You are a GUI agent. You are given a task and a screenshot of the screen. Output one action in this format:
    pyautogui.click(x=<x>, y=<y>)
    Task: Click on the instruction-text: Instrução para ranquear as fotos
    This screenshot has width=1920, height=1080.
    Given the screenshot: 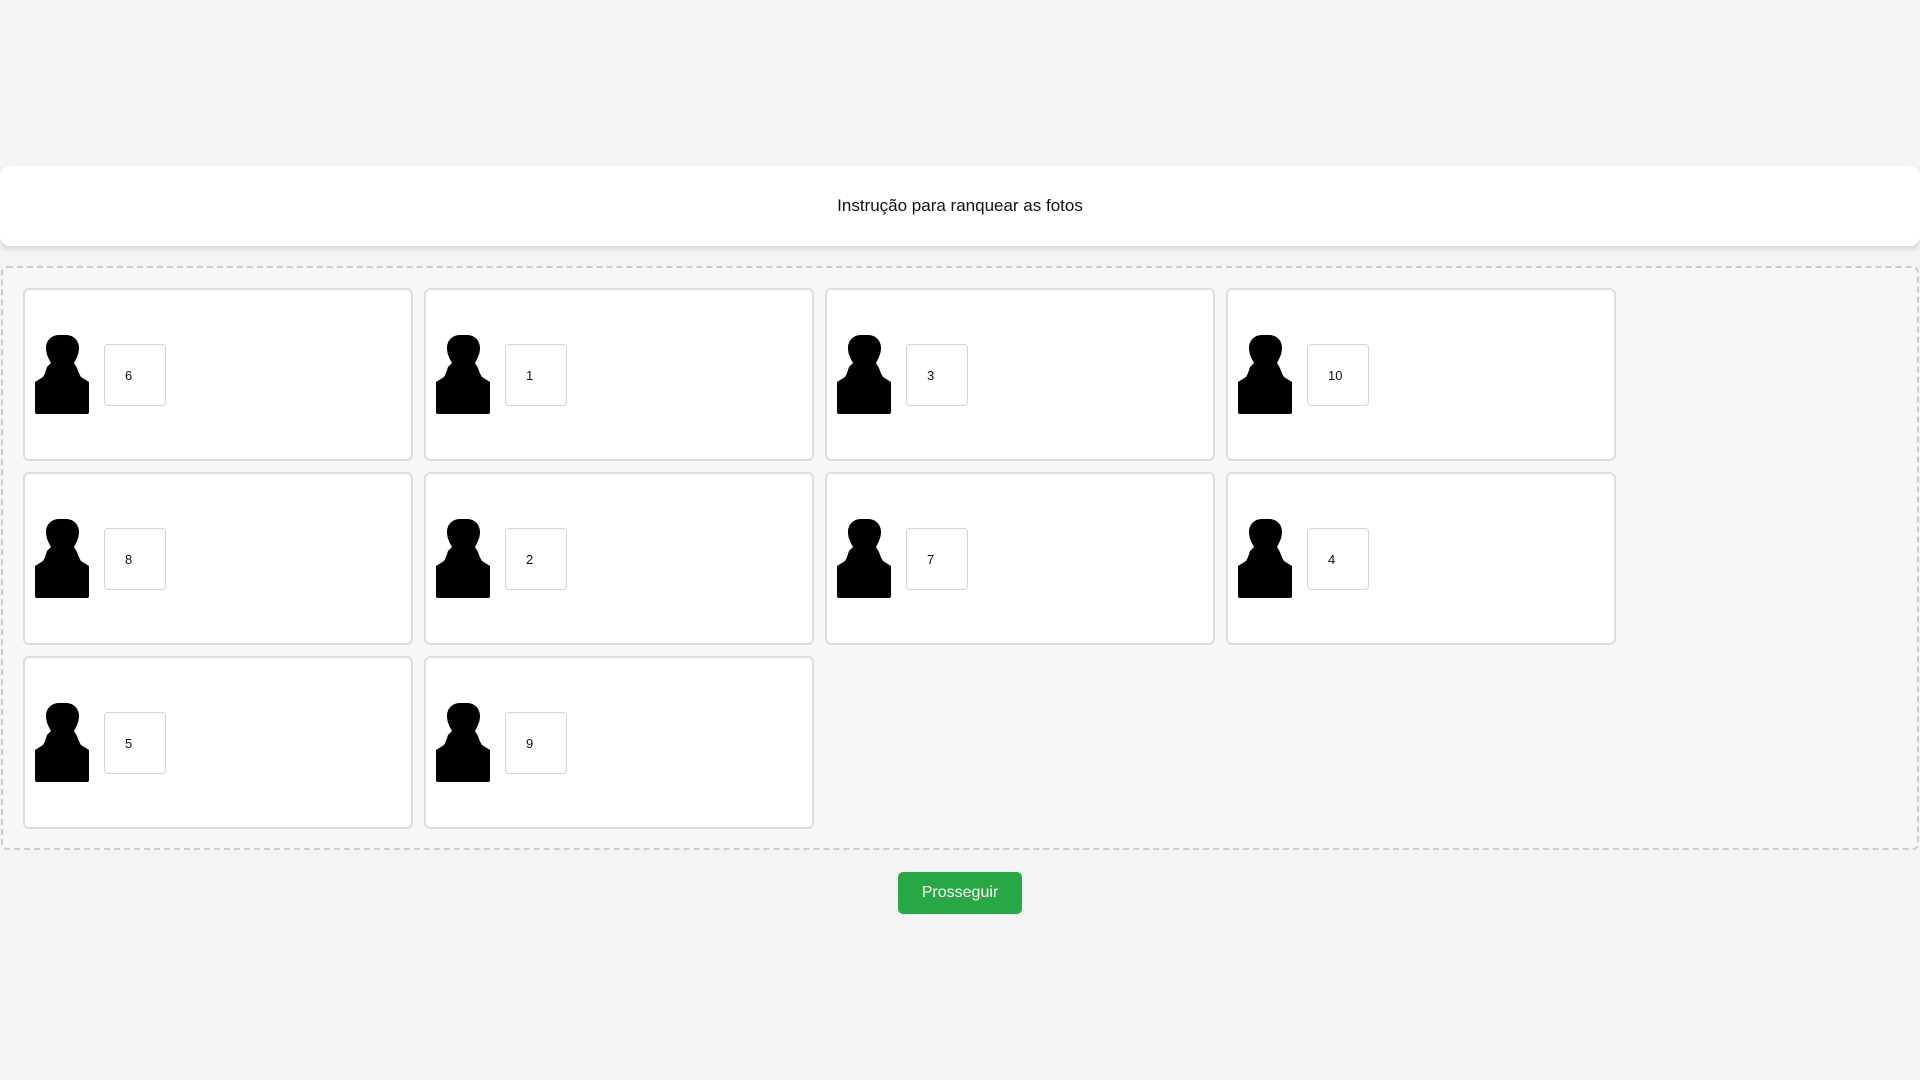 What is the action you would take?
    pyautogui.click(x=960, y=205)
    